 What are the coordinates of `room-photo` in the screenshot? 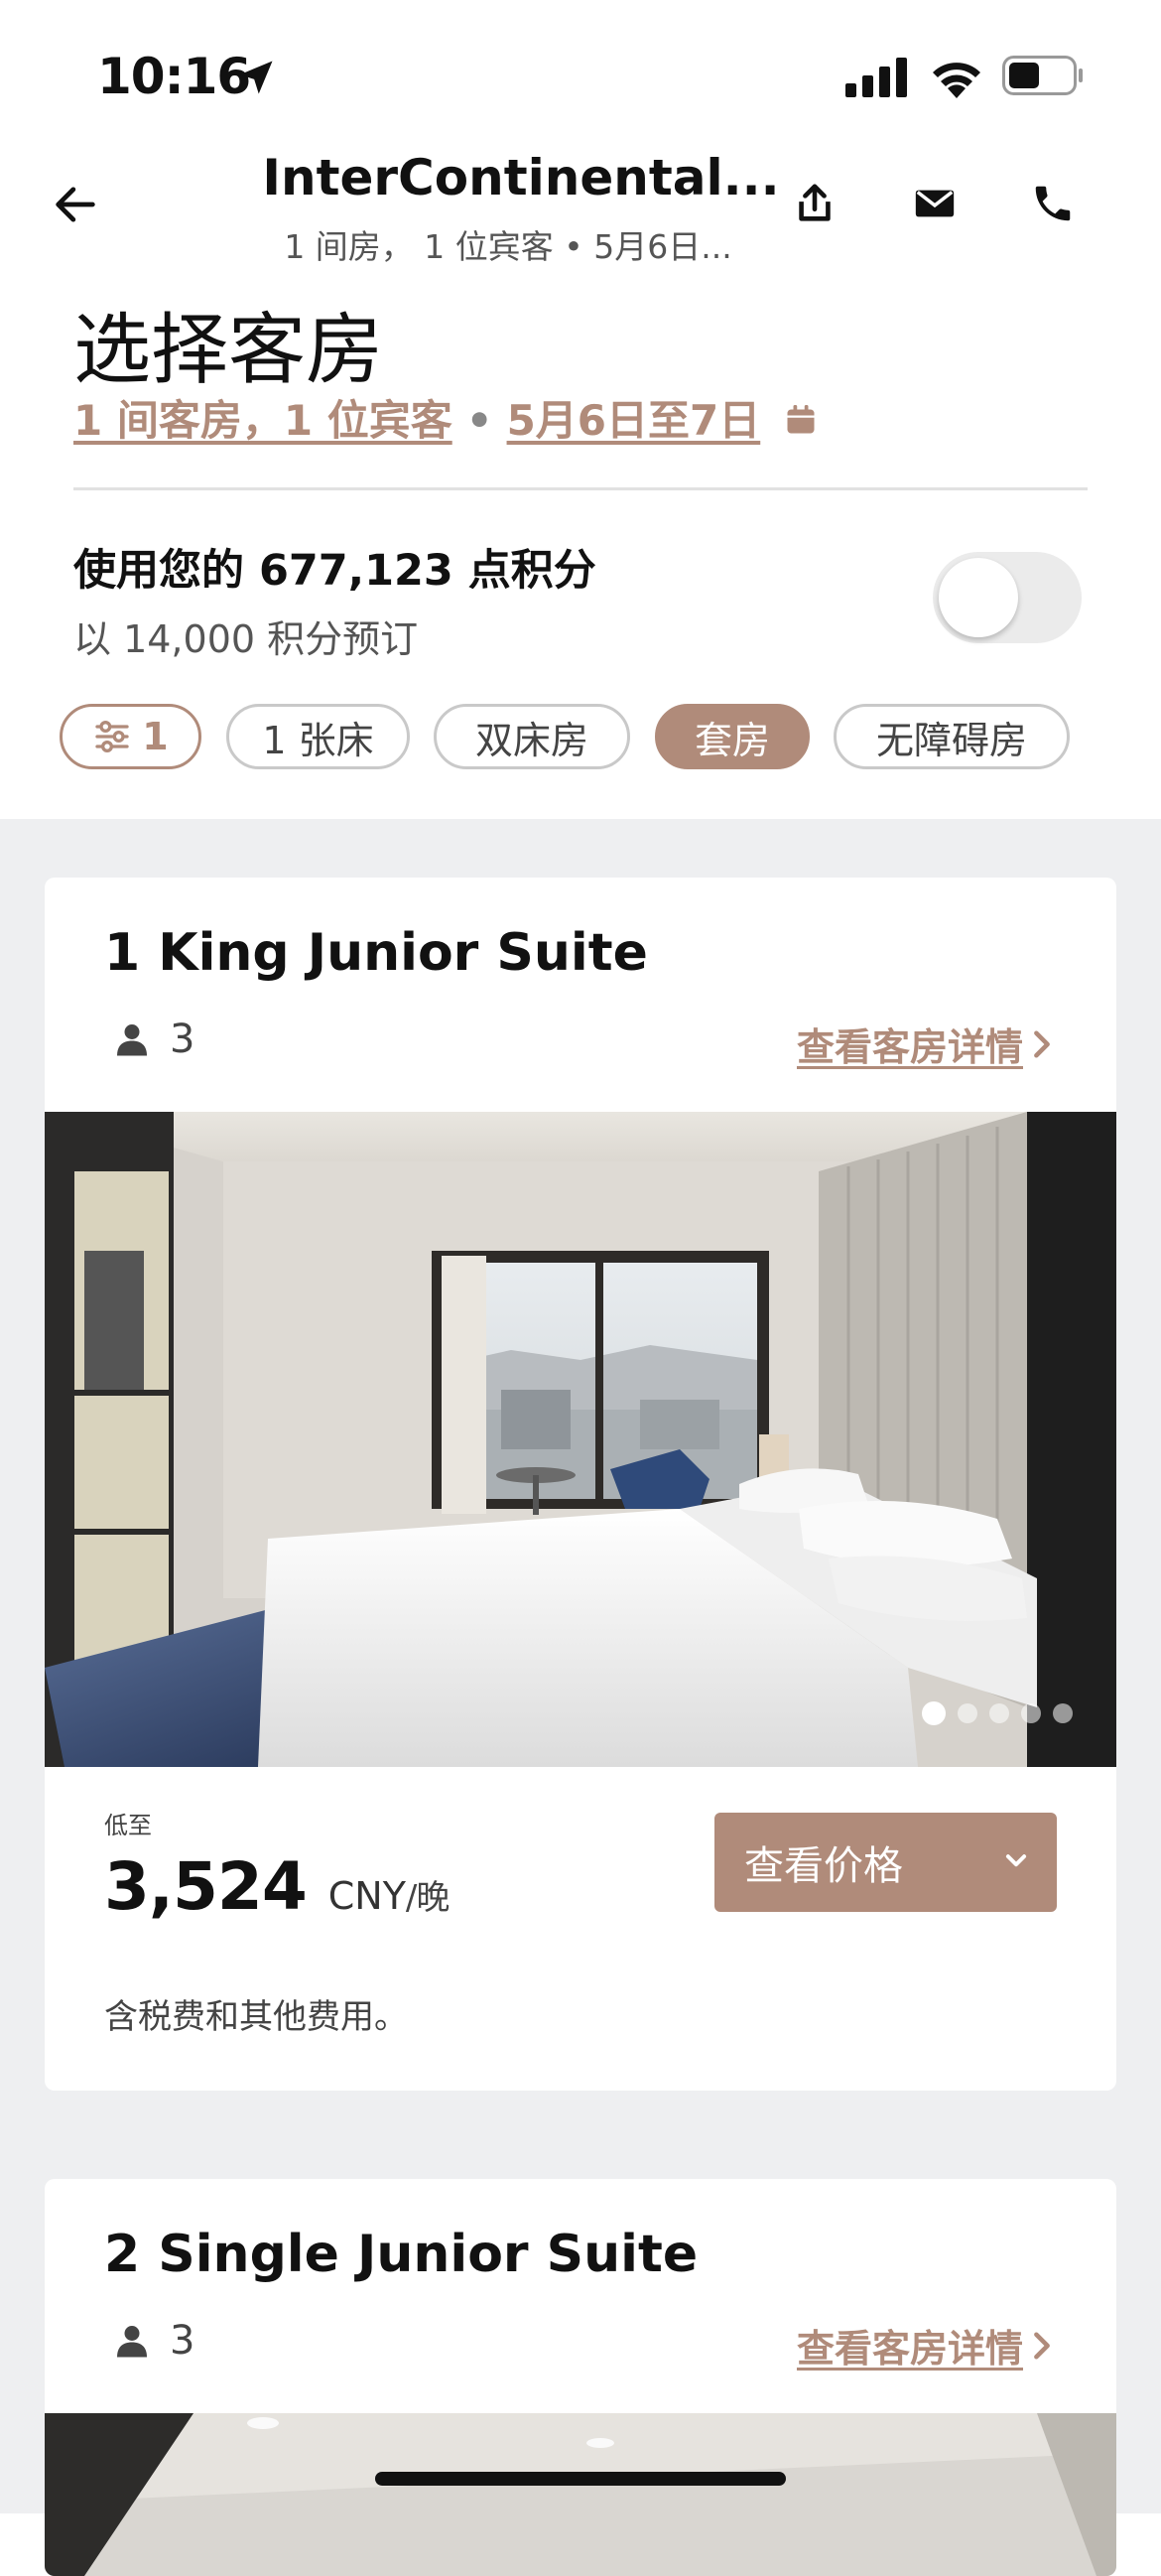 It's located at (580, 2494).